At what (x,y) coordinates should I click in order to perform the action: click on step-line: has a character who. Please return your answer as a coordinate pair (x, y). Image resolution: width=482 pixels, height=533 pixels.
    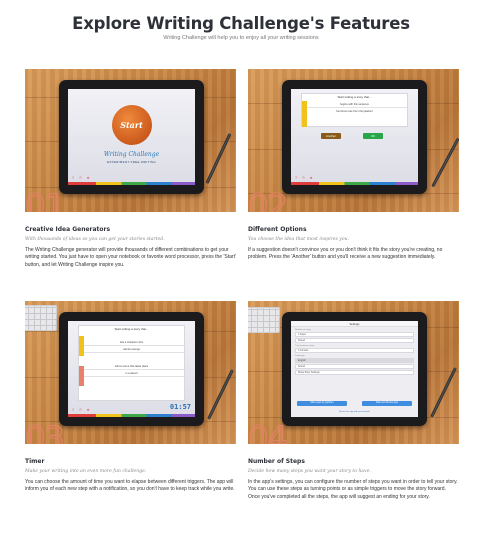
    Looking at the image, I should click on (131, 342).